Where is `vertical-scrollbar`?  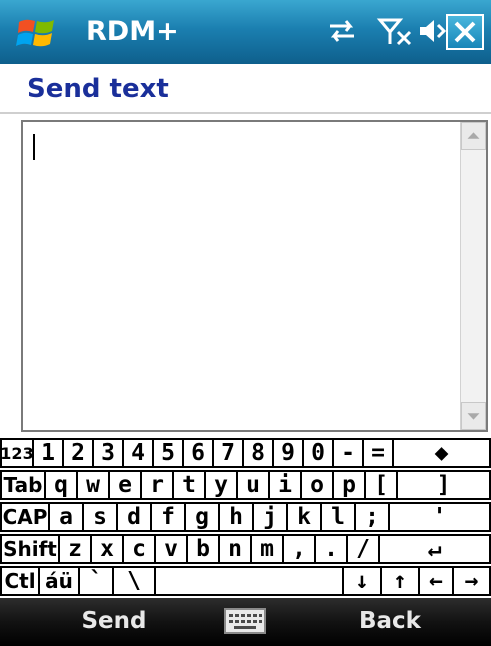
vertical-scrollbar is located at coordinates (473, 276).